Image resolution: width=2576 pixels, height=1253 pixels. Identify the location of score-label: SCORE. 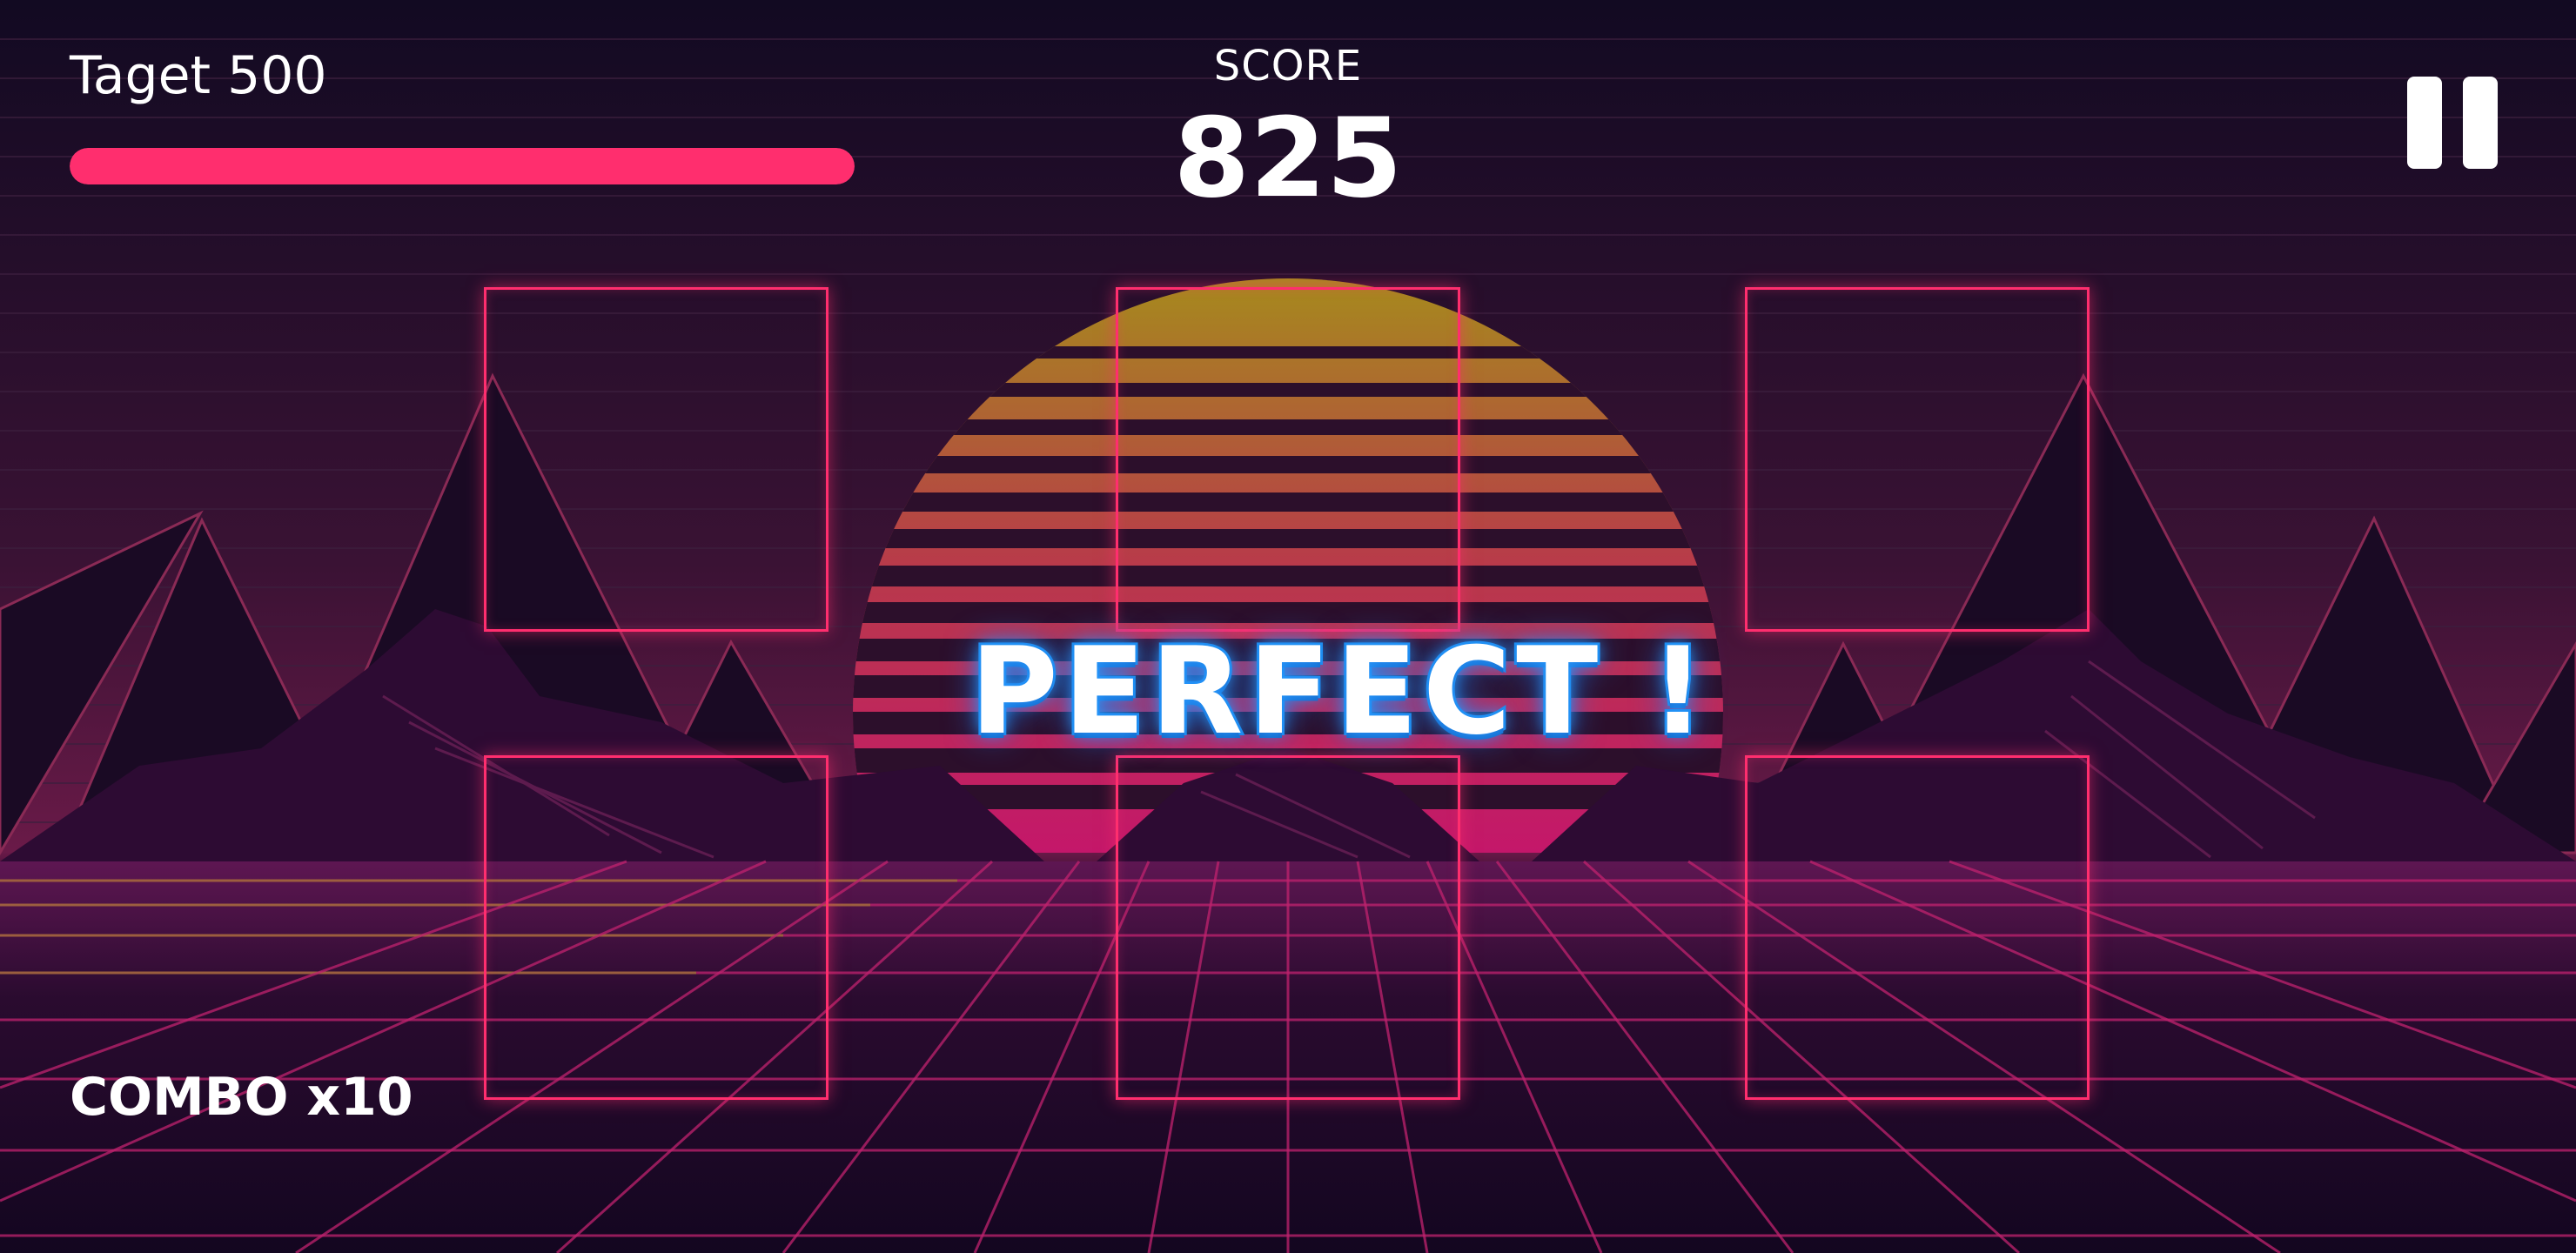
(1288, 66).